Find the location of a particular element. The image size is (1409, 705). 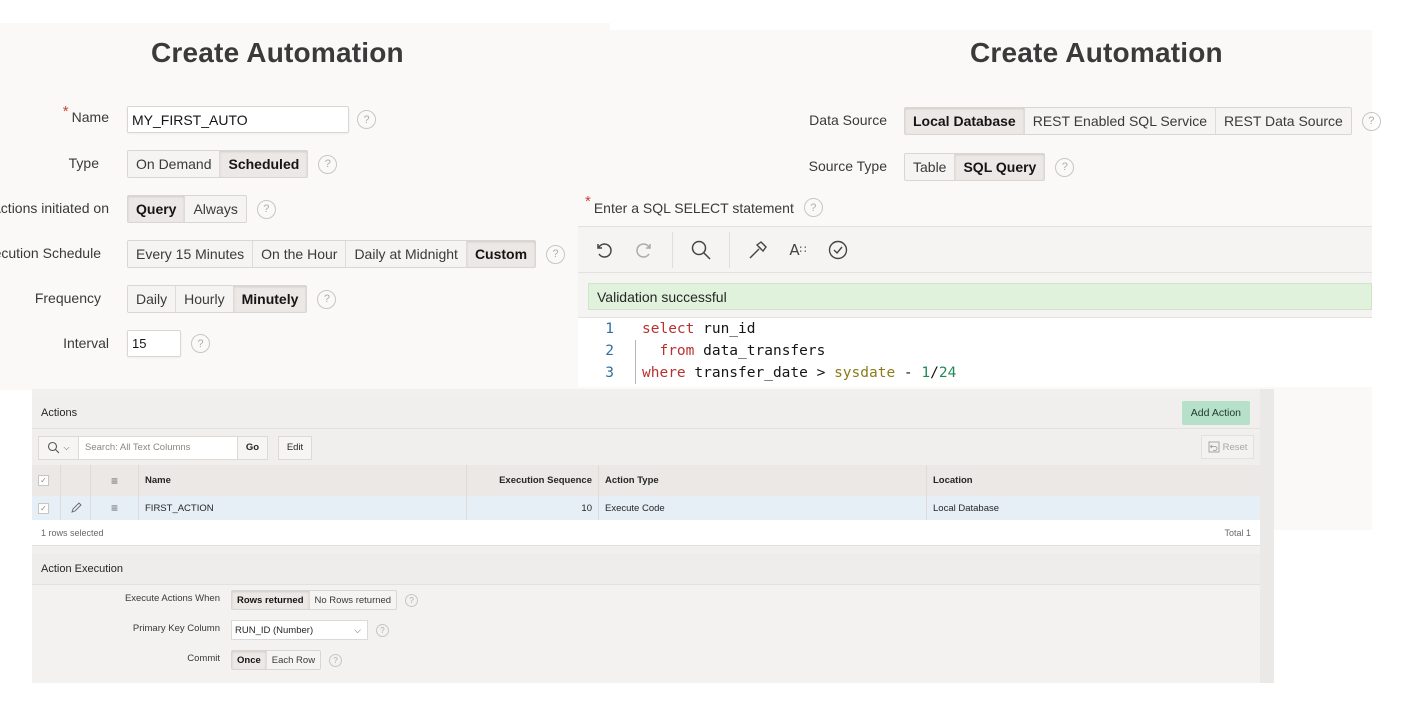

data-source-label: Data Source is located at coordinates (848, 120).